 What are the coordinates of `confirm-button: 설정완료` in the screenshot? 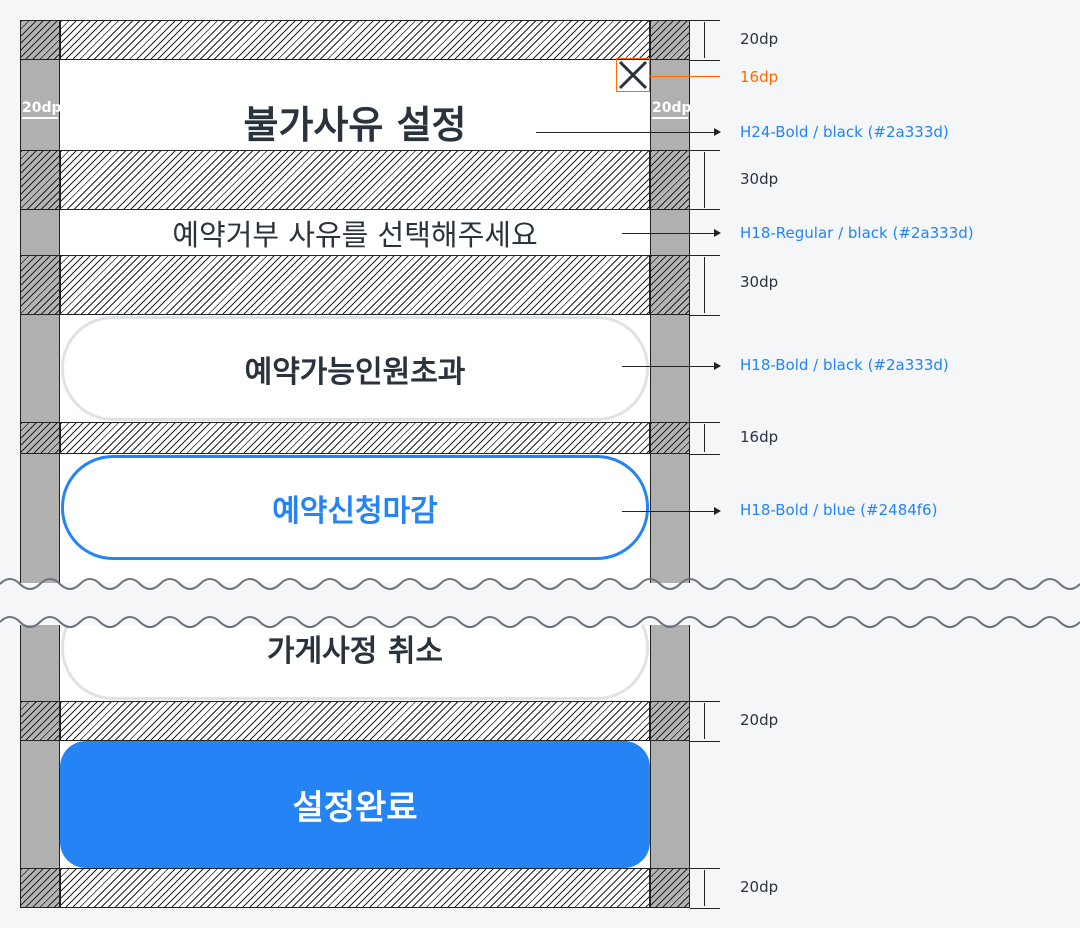 It's located at (355, 804).